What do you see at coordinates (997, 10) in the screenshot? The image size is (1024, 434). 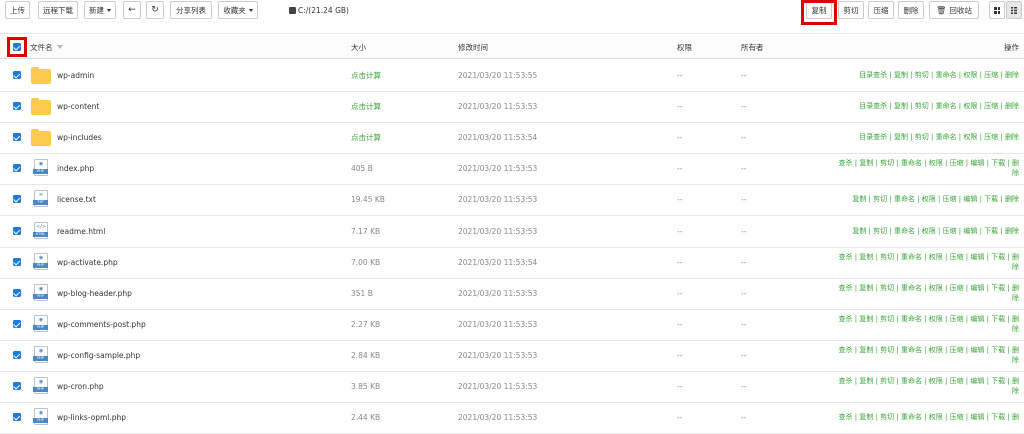 I see `grid-view-button` at bounding box center [997, 10].